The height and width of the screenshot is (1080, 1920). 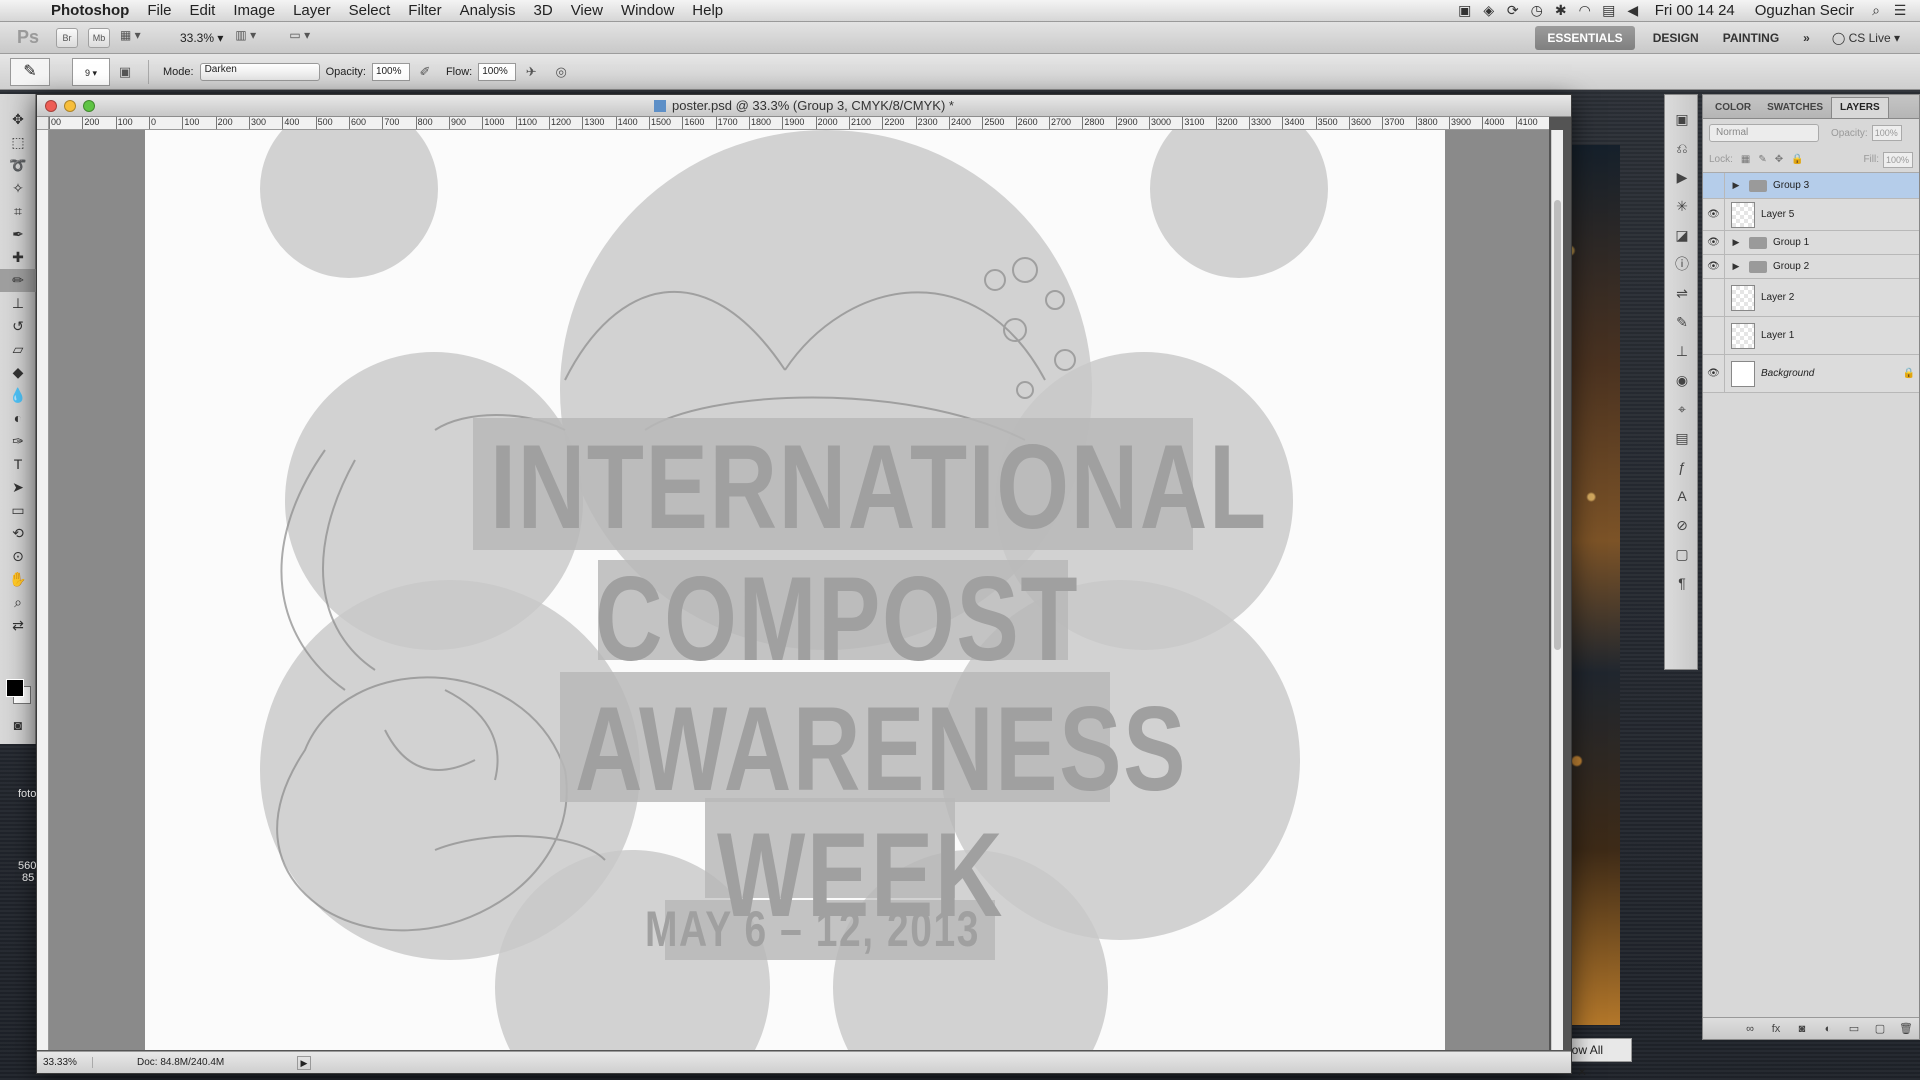 I want to click on layer-opacity-input: 100%, so click(x=1886, y=133).